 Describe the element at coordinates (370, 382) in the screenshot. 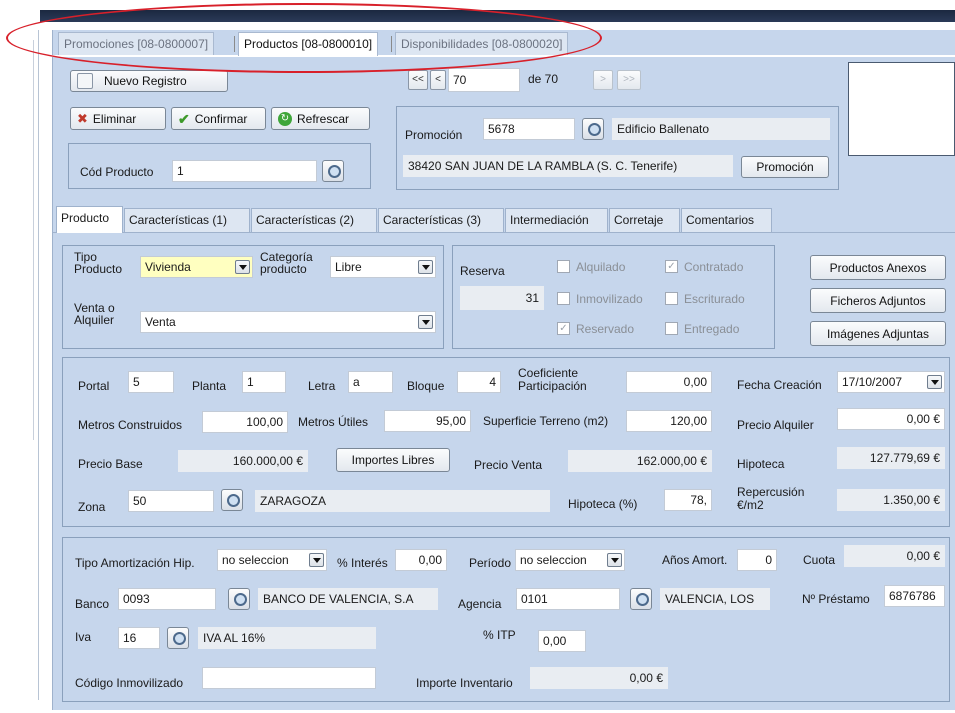

I see `letra-input: a` at that location.